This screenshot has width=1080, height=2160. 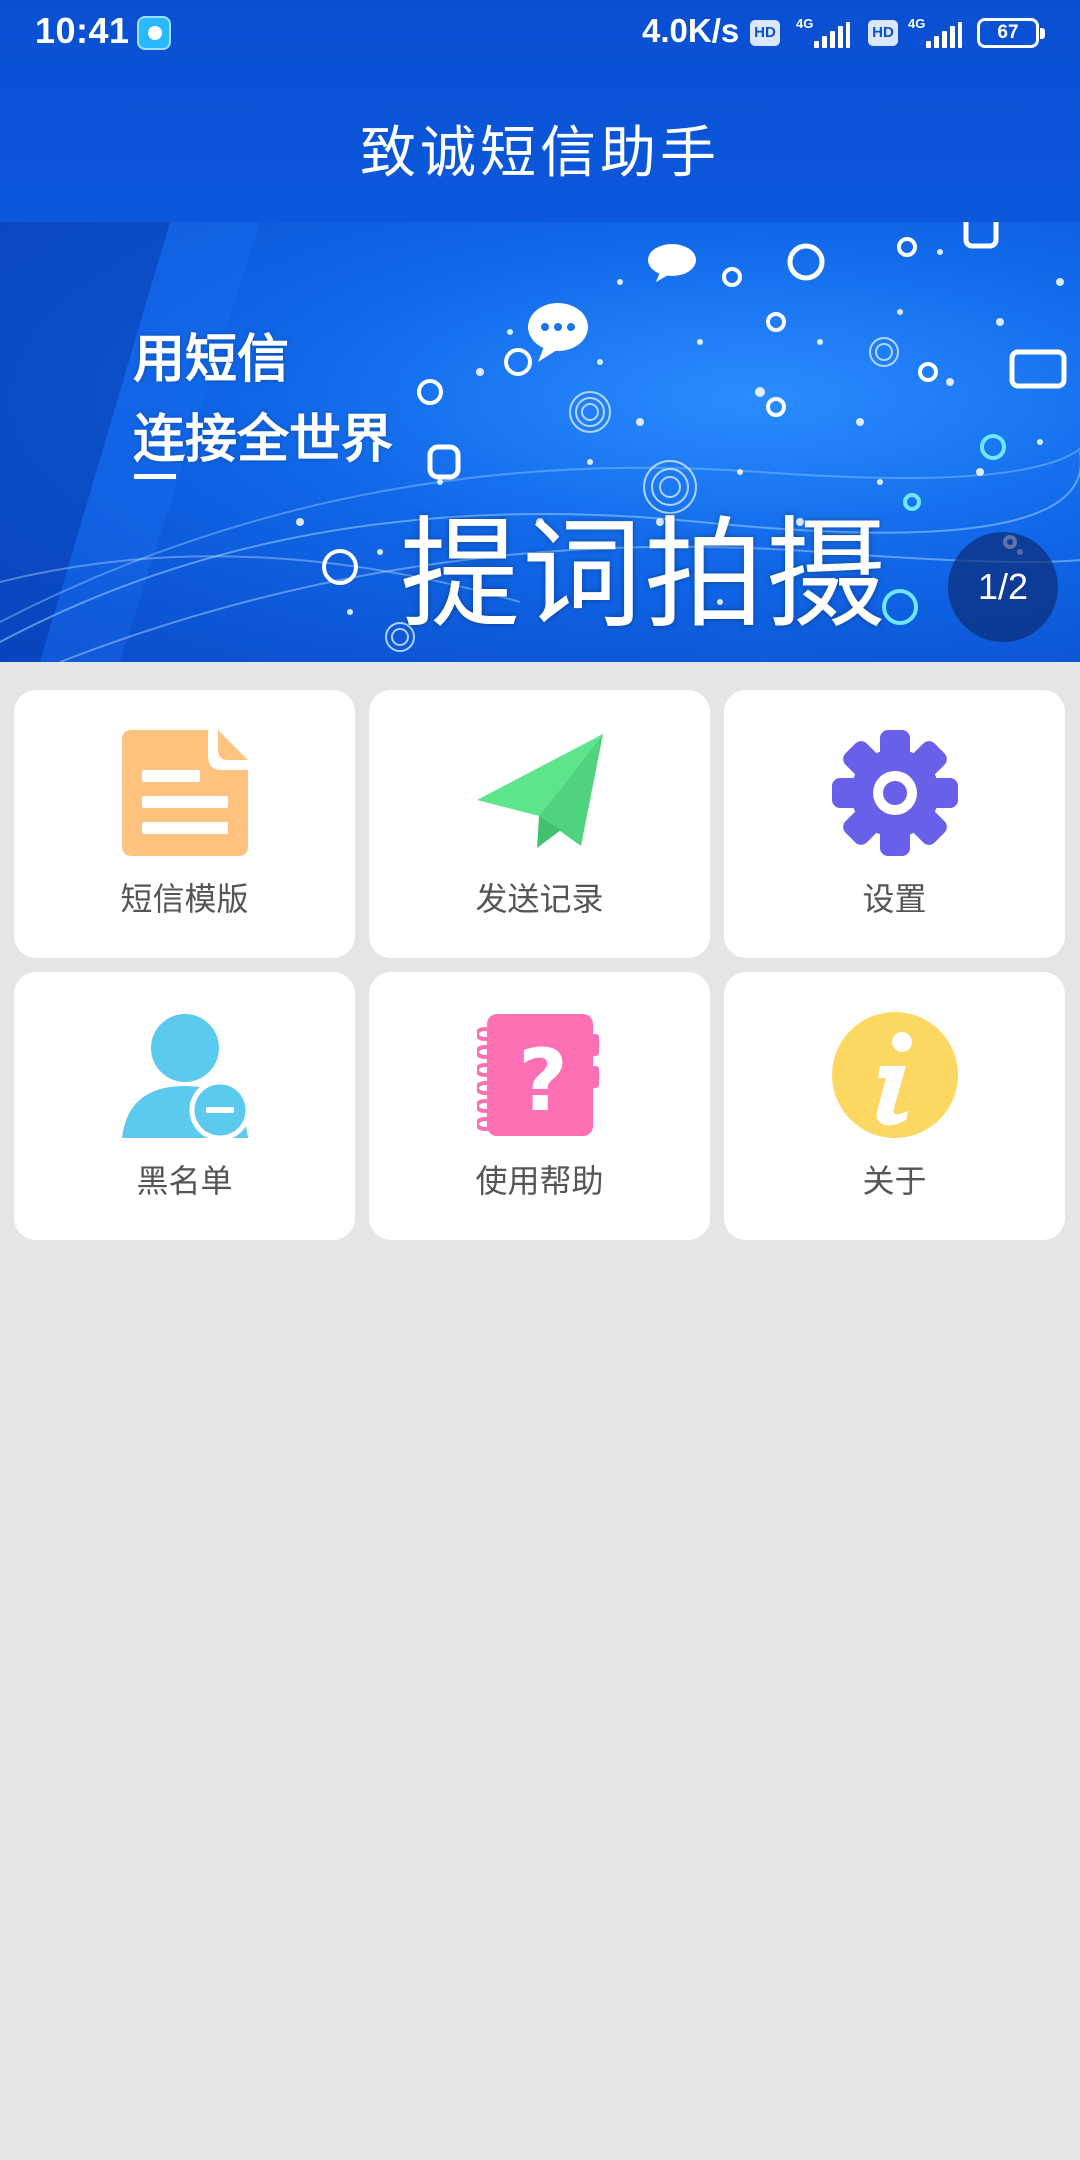 I want to click on battery-icon: 67, so click(x=1011, y=33).